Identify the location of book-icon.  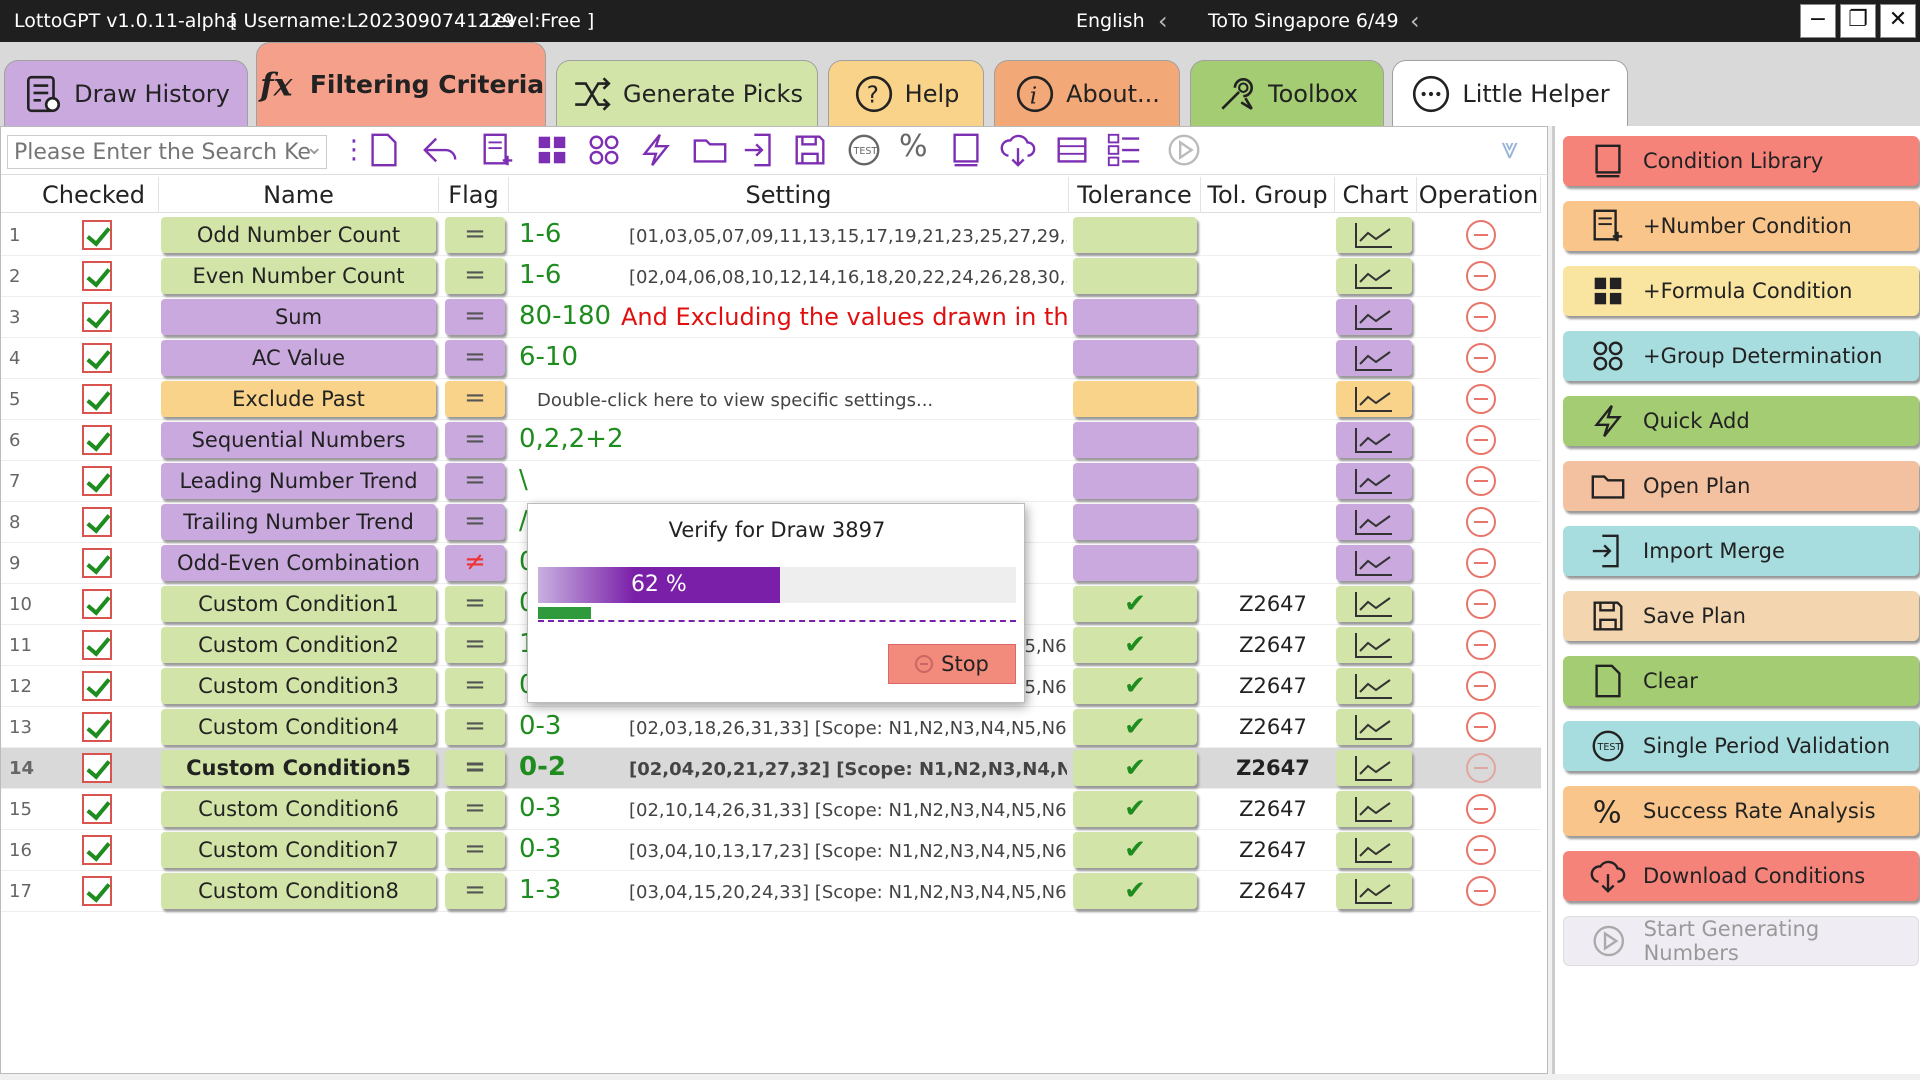
(967, 151).